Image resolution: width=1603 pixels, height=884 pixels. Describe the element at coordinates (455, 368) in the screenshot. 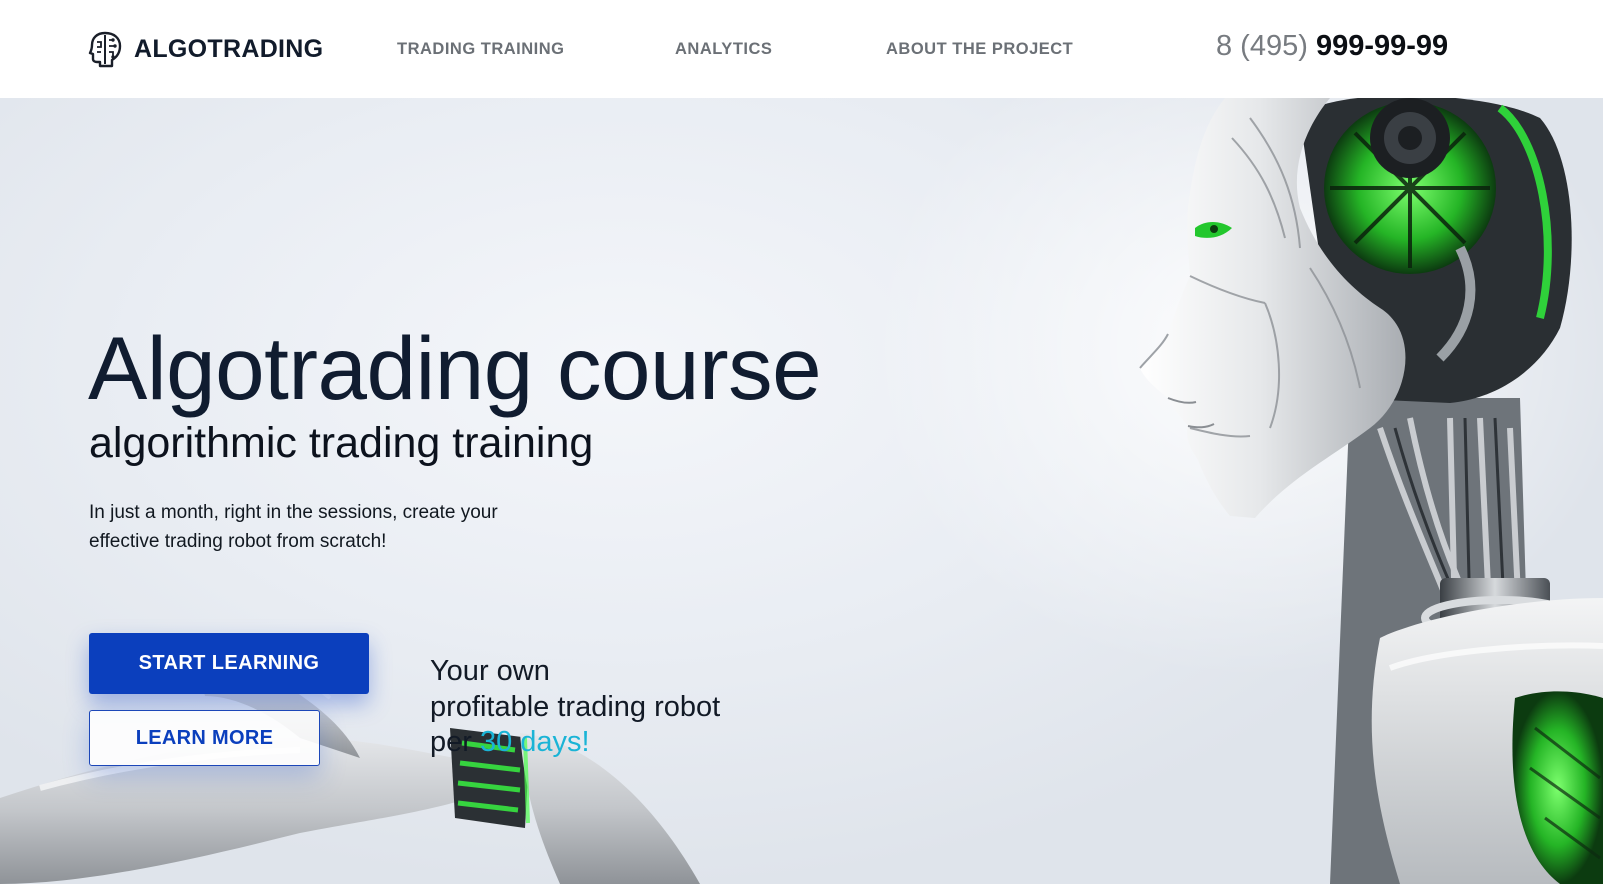

I see `page-title: Algotrading course` at that location.